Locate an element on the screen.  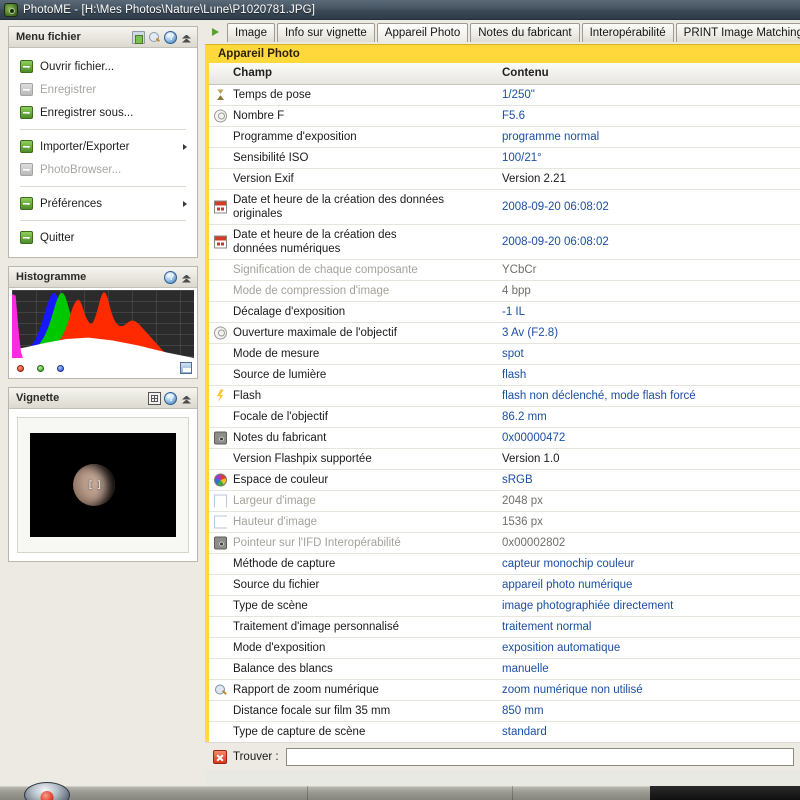
section-title: Appareil Photo is located at coordinates (502, 53).